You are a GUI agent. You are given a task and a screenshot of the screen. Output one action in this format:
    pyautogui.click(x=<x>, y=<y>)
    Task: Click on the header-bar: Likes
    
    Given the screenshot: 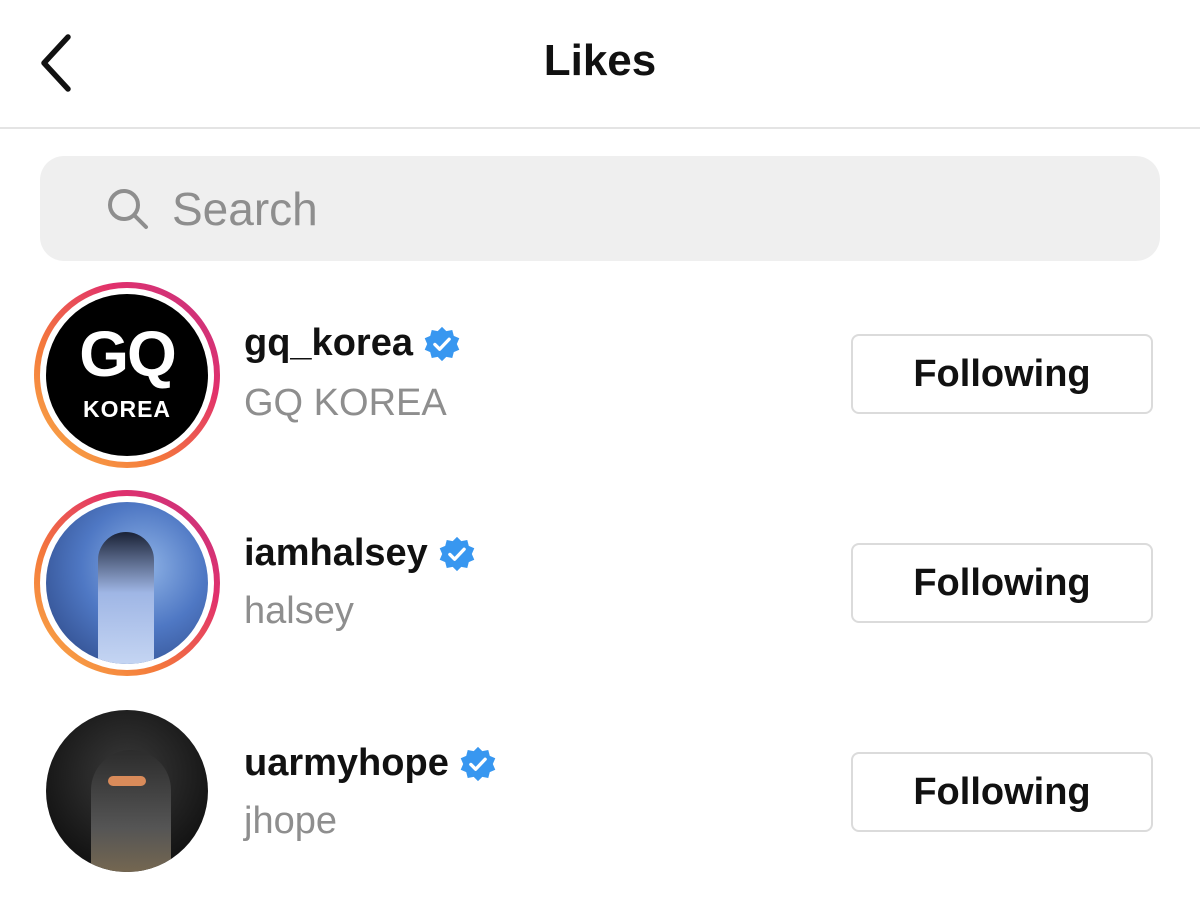 What is the action you would take?
    pyautogui.click(x=600, y=64)
    